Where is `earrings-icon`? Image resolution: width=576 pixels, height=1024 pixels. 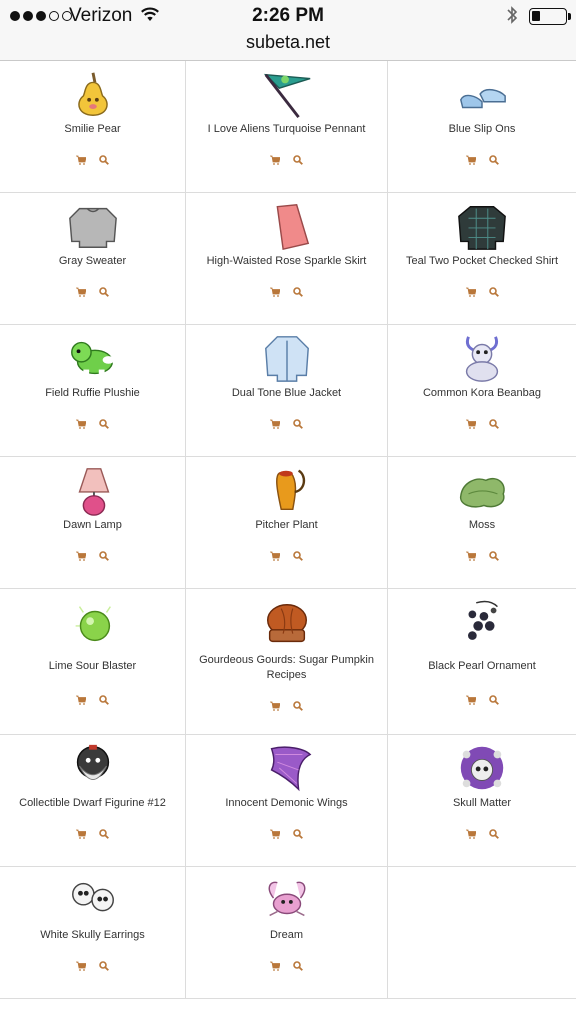 earrings-icon is located at coordinates (93, 900).